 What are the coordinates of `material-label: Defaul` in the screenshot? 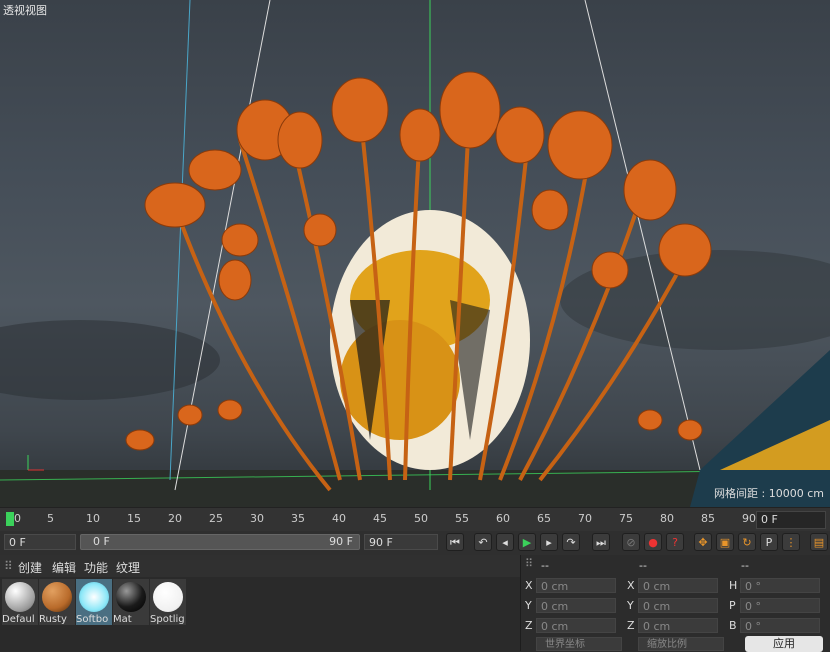 It's located at (18, 619).